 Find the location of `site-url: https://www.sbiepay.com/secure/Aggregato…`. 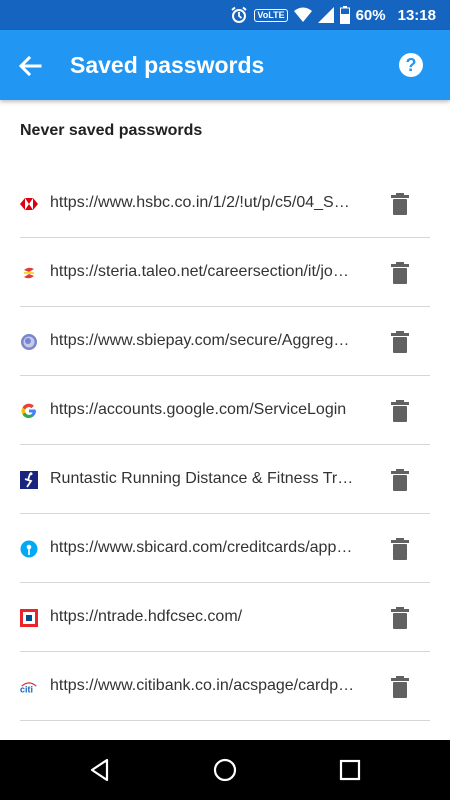

site-url: https://www.sbiepay.com/secure/Aggregato… is located at coordinates (202, 340).